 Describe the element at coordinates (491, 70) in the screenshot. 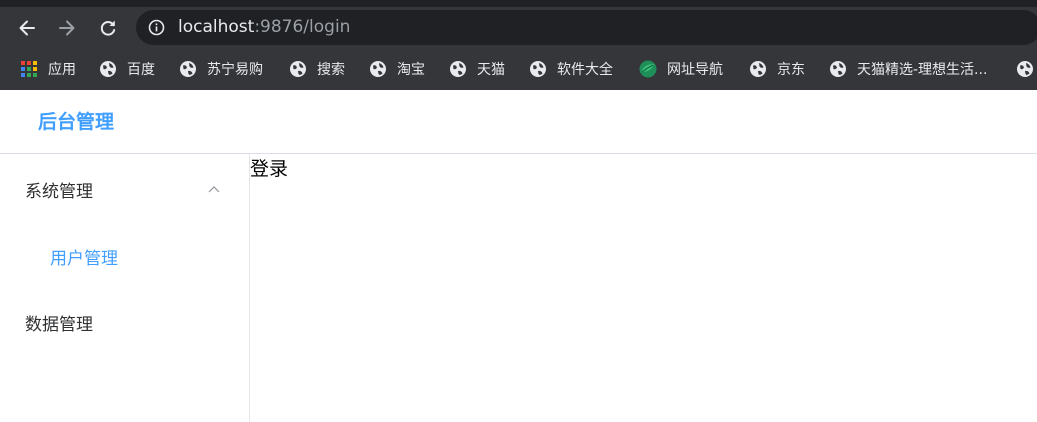

I see `bookmark-label: 天猫` at that location.